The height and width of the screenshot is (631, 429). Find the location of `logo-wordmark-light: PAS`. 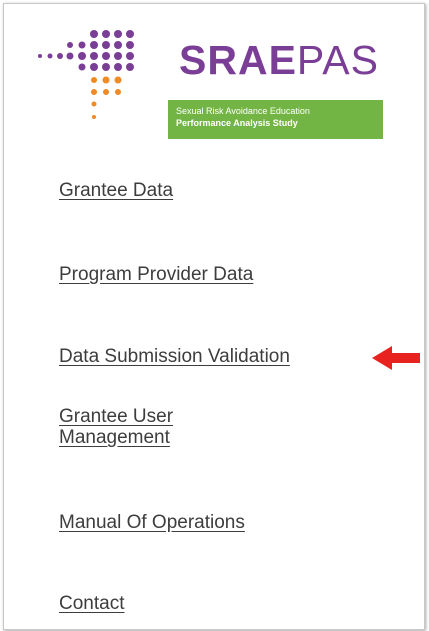

logo-wordmark-light: PAS is located at coordinates (337, 60).